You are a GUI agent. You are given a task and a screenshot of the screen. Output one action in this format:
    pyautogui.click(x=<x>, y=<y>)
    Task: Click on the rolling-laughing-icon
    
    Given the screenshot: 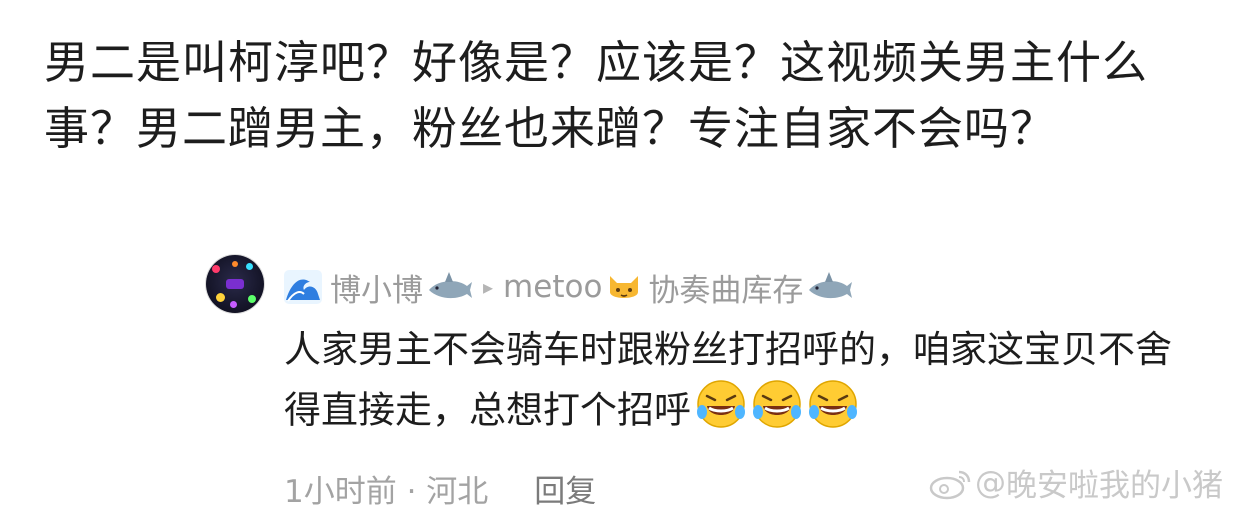 What is the action you would take?
    pyautogui.click(x=721, y=412)
    